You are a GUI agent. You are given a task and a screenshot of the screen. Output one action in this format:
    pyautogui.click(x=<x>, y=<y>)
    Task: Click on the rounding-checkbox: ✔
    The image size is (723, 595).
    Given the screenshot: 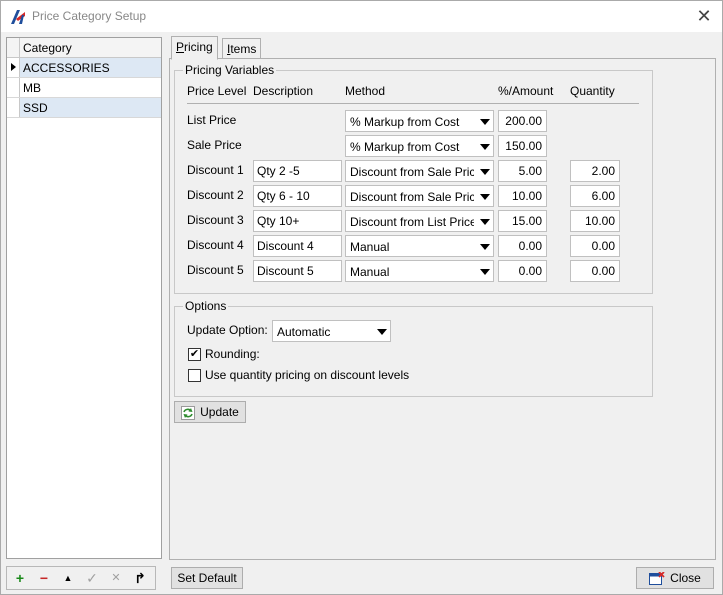 What is the action you would take?
    pyautogui.click(x=194, y=354)
    